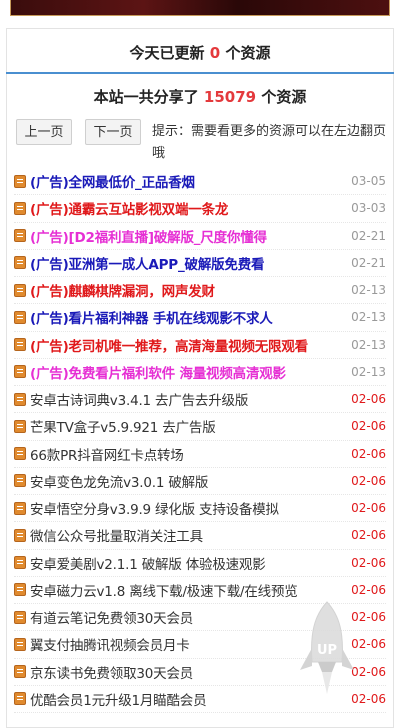 This screenshot has height=728, width=400. I want to click on list-item: 安卓爱美剧v2.1.1 破解版 体验极速观影 02-06, so click(200, 563).